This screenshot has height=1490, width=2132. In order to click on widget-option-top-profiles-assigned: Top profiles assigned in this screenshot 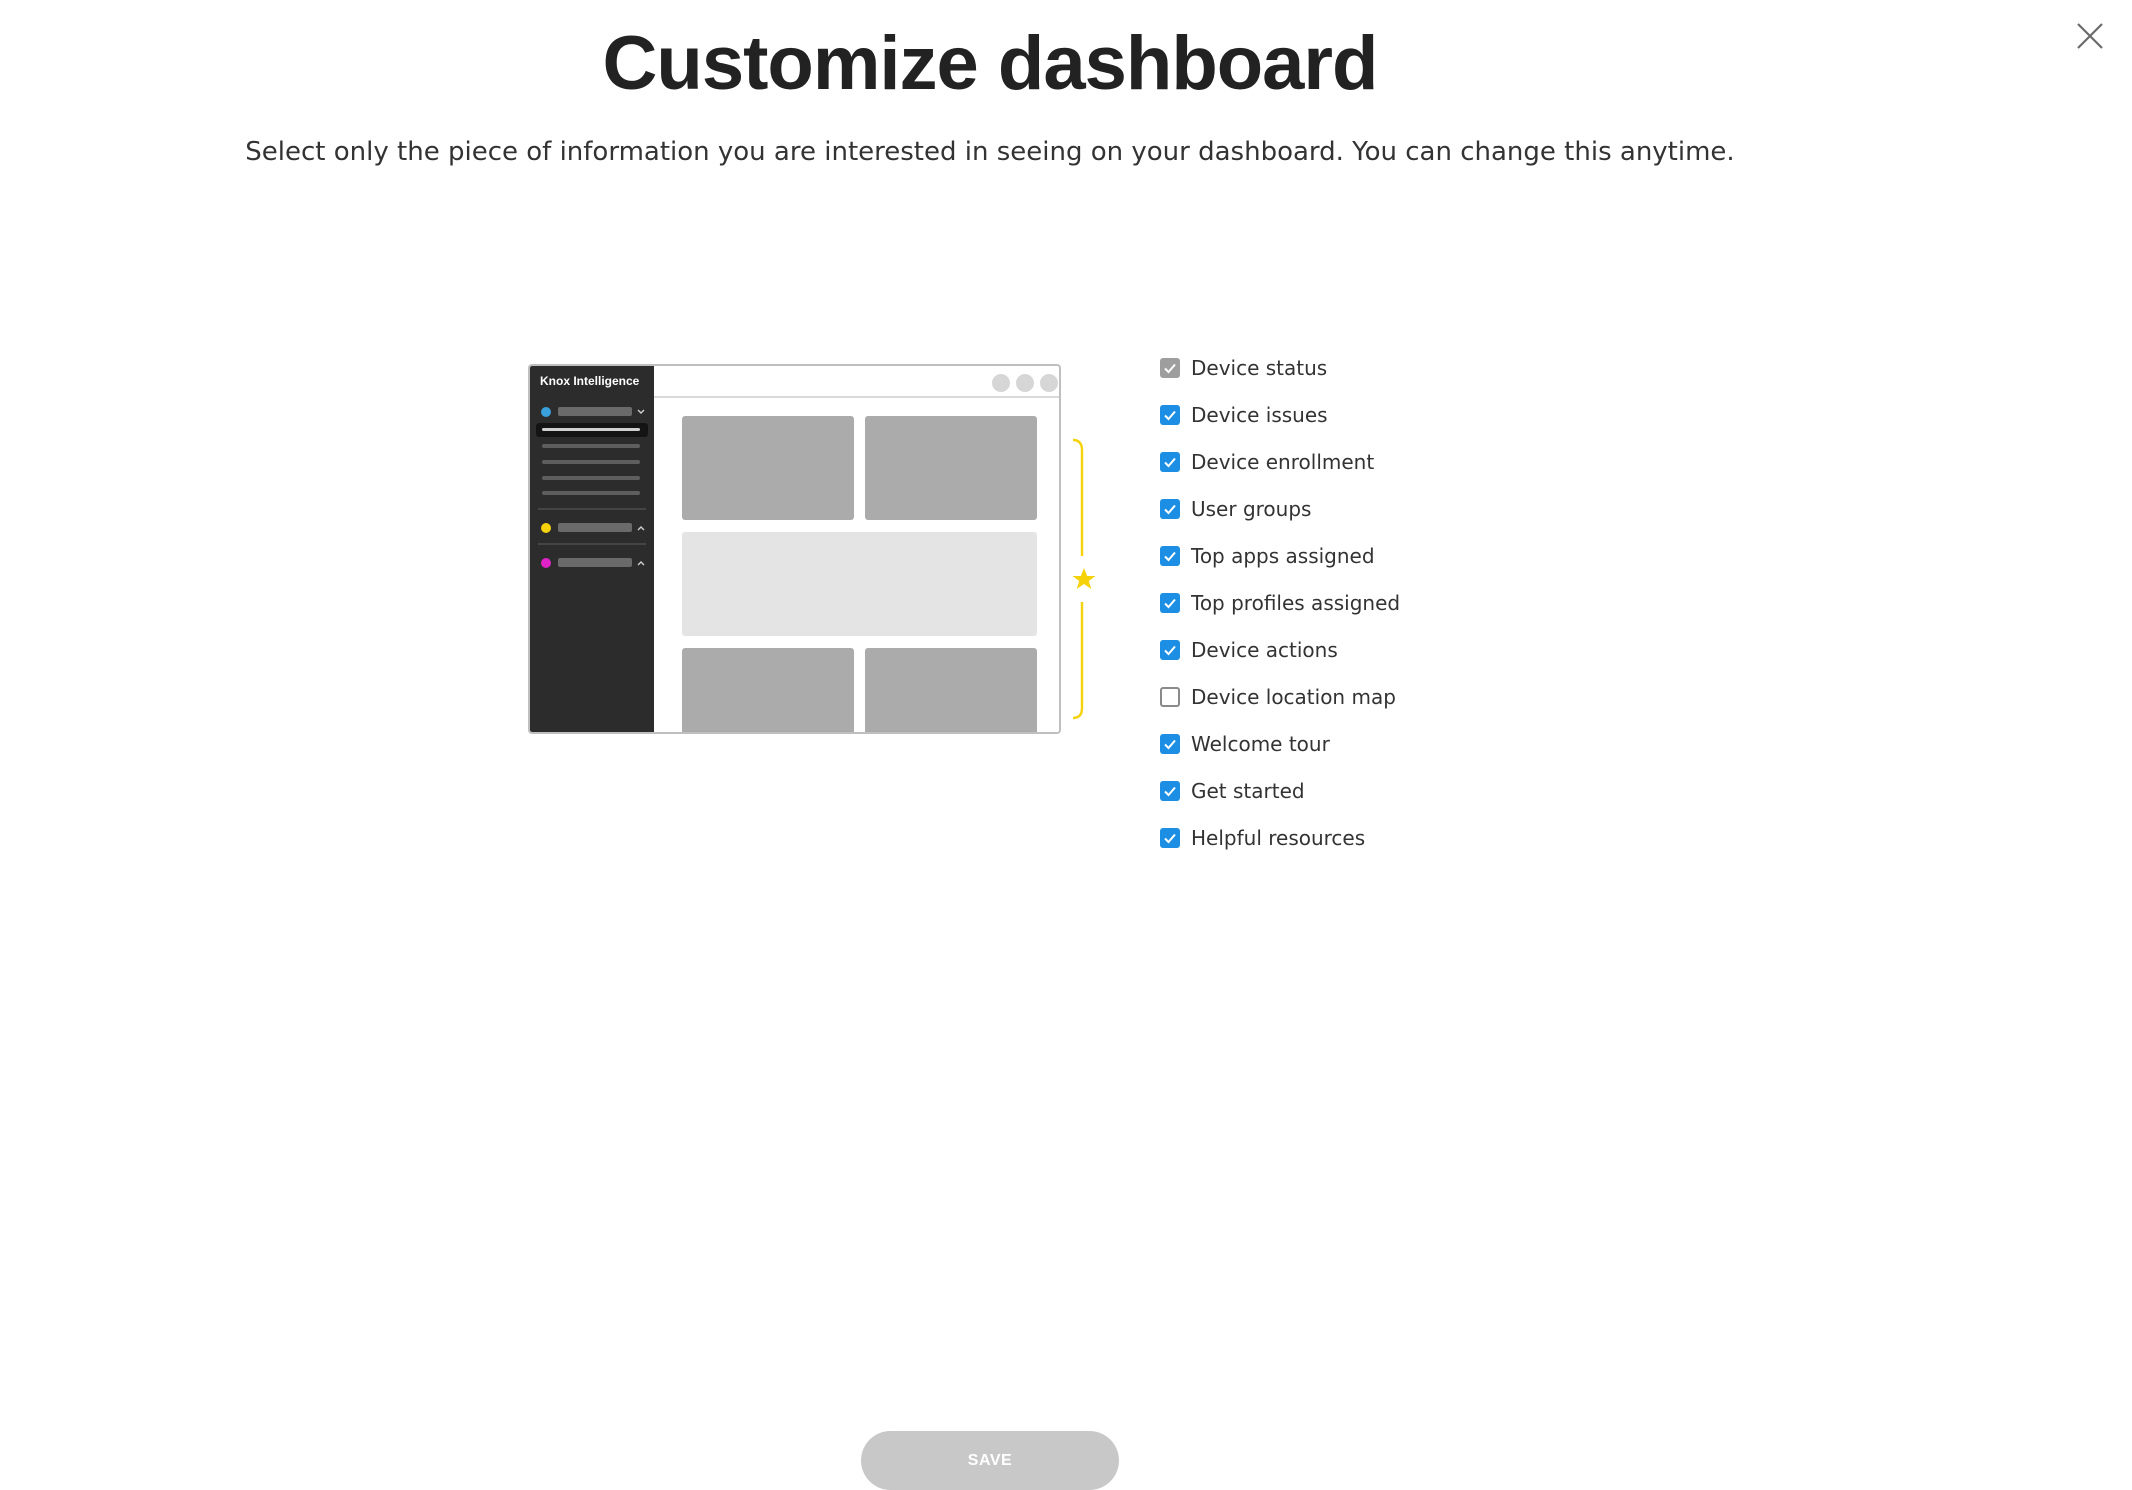, I will do `click(1280, 602)`.